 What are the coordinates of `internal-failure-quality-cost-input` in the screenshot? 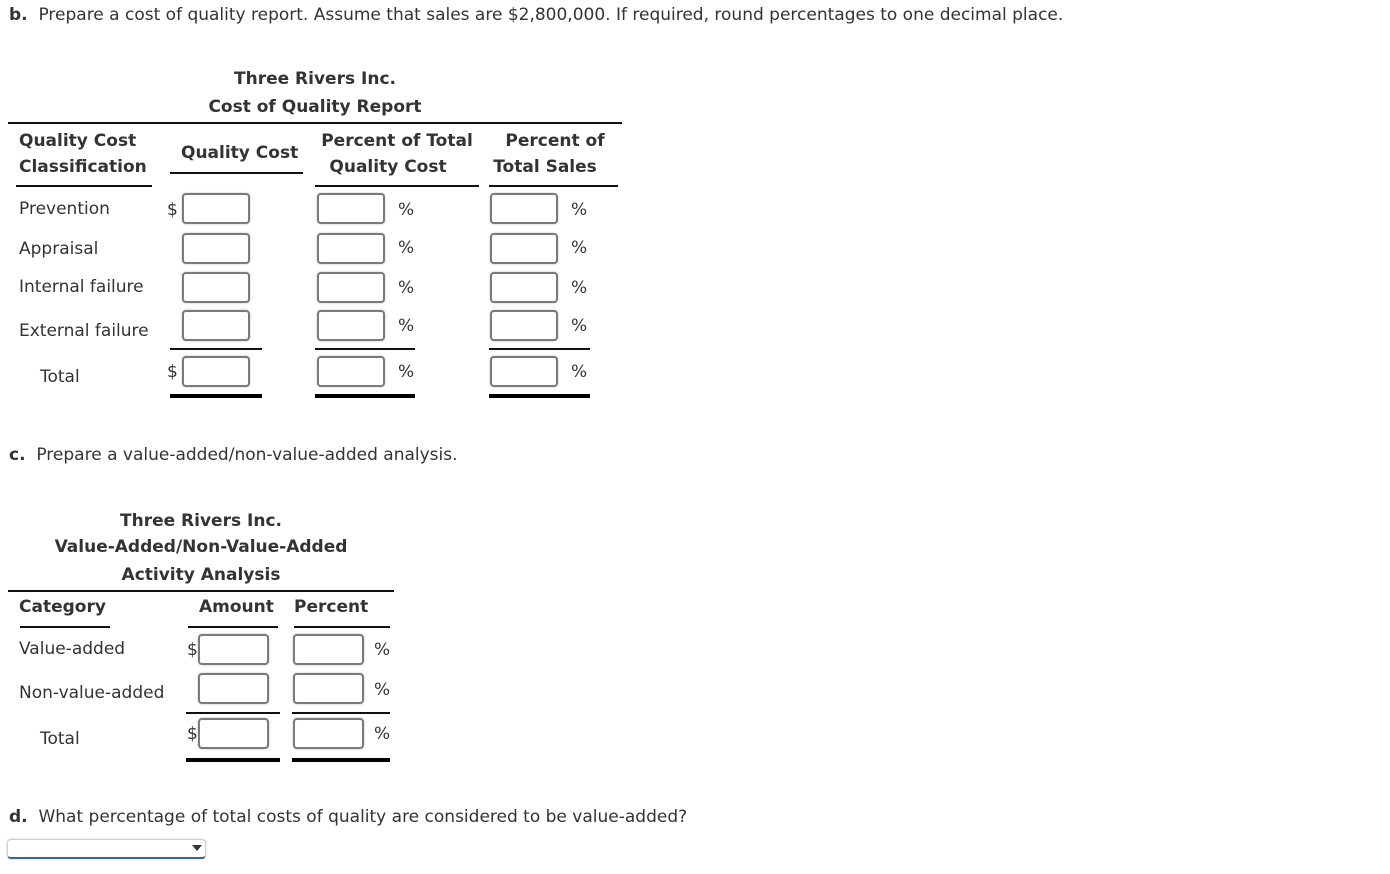 It's located at (216, 287).